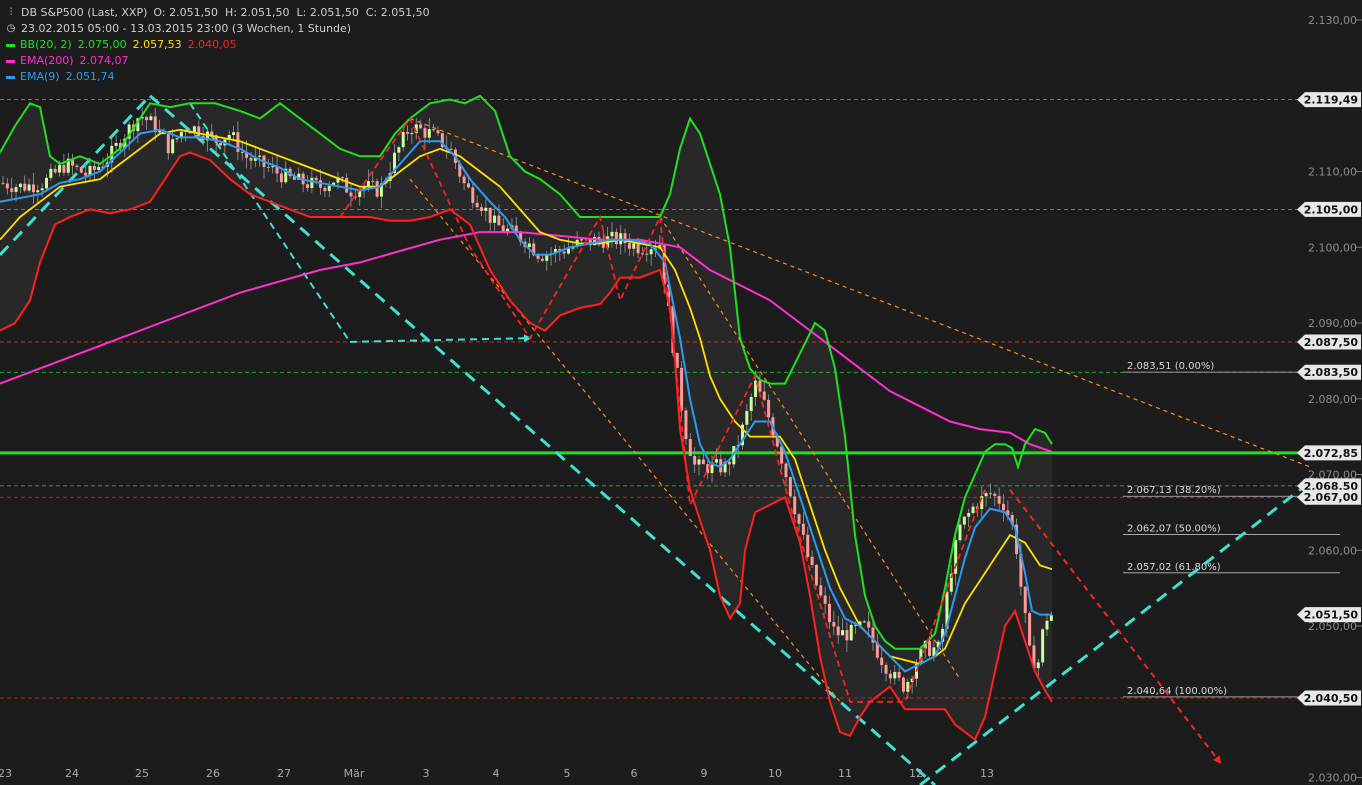 The width and height of the screenshot is (1362, 785). I want to click on legend-bb-row: BB(20, 2) 2.075,00 2.057,53 2.040,05, so click(221, 45).